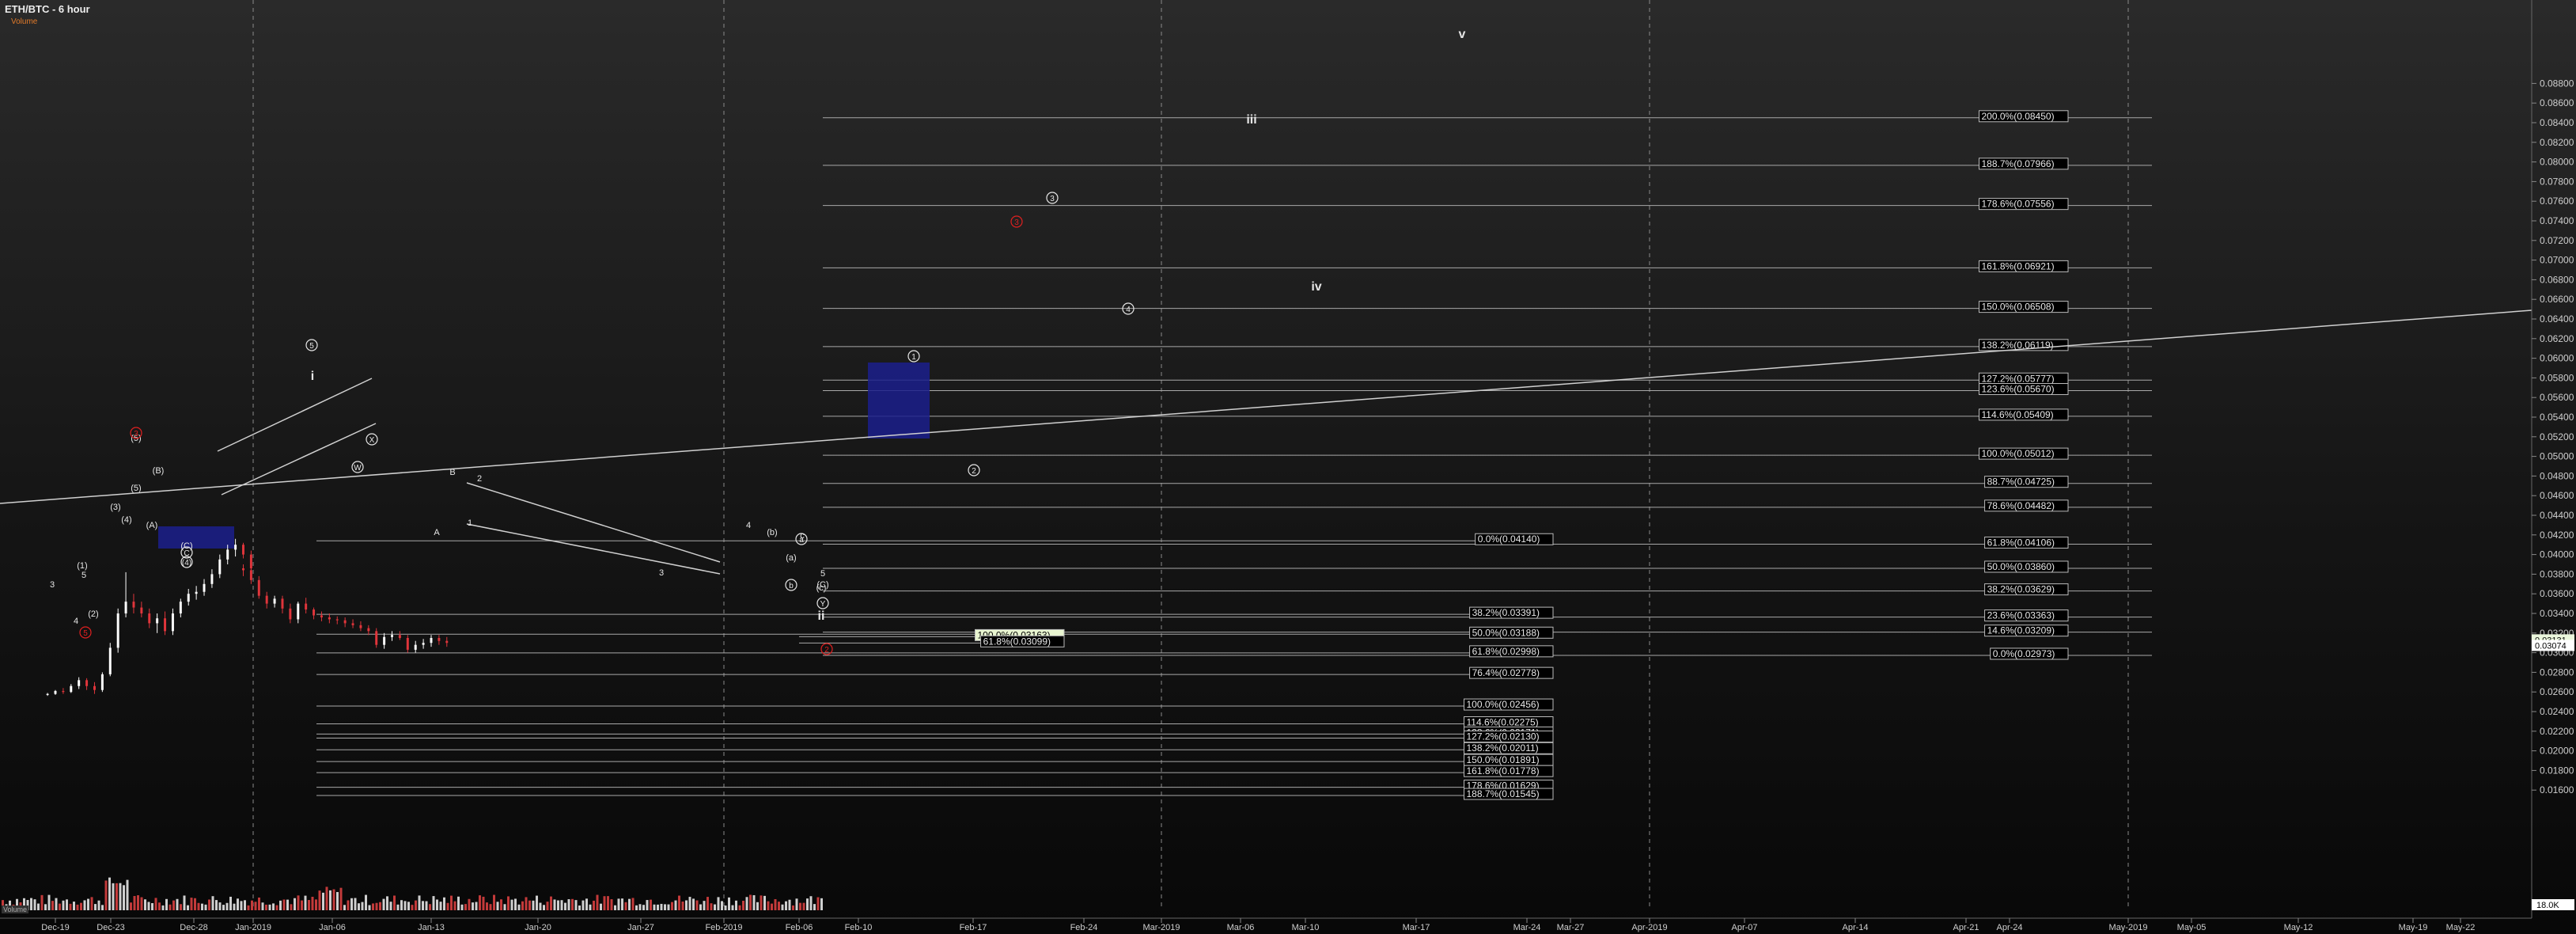 This screenshot has width=2576, height=934. I want to click on wave-label: 5, so click(83, 575).